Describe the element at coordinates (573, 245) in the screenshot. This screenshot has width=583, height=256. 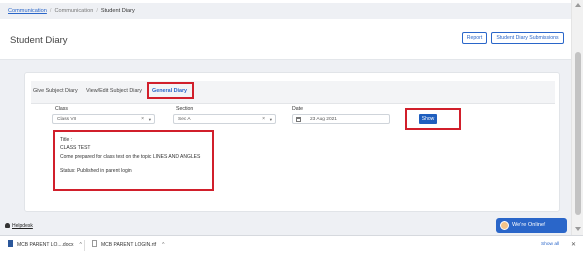
I see `close-icon: ✕` at that location.